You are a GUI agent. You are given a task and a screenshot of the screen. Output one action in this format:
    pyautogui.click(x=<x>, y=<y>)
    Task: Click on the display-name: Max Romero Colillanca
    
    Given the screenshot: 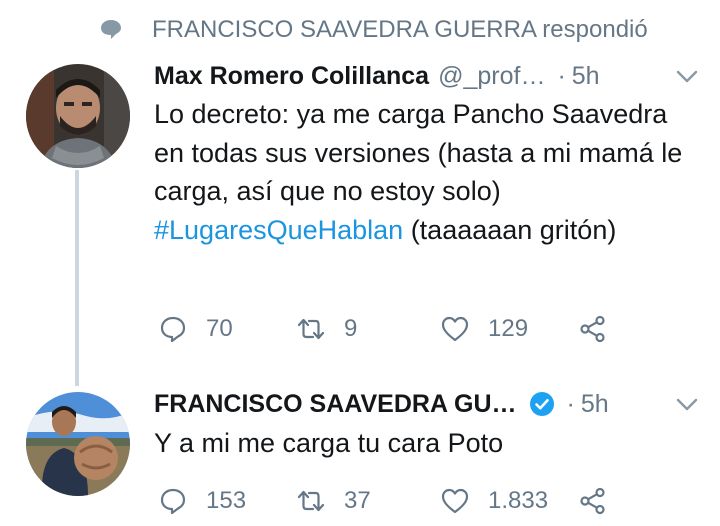 What is the action you would take?
    pyautogui.click(x=291, y=76)
    